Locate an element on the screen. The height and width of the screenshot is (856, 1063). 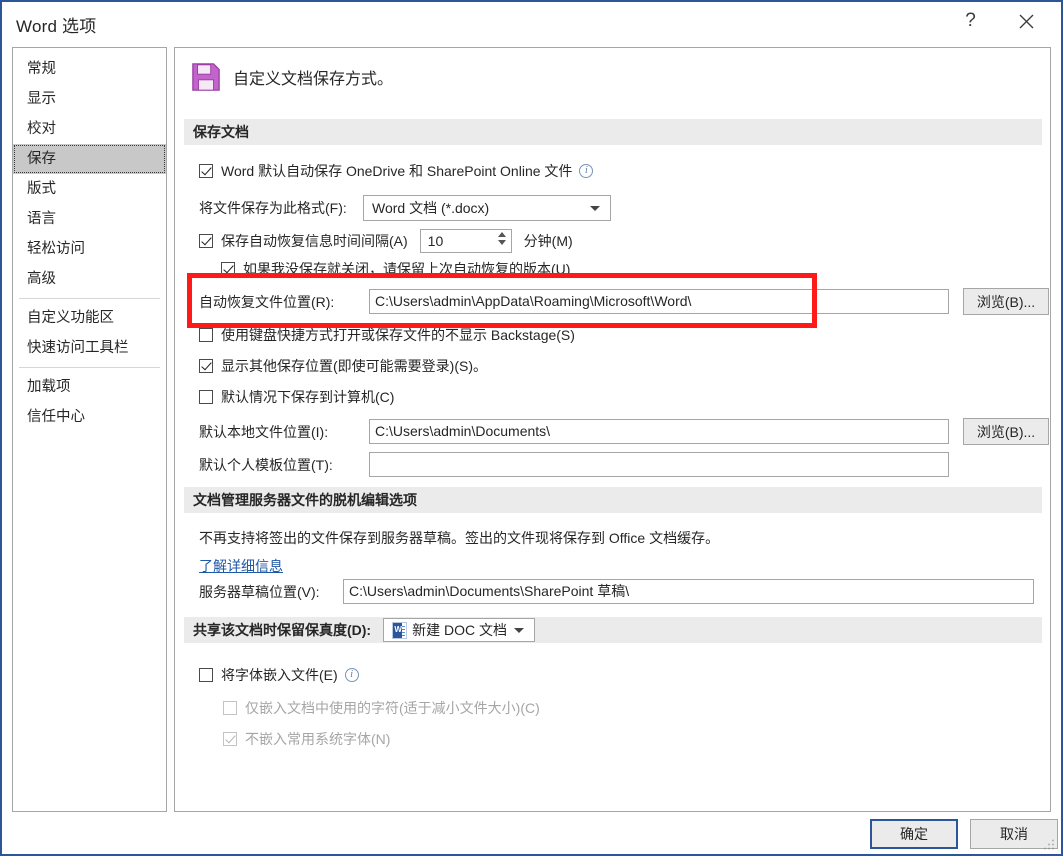
autorecover-interval-checkbox is located at coordinates (206, 241).